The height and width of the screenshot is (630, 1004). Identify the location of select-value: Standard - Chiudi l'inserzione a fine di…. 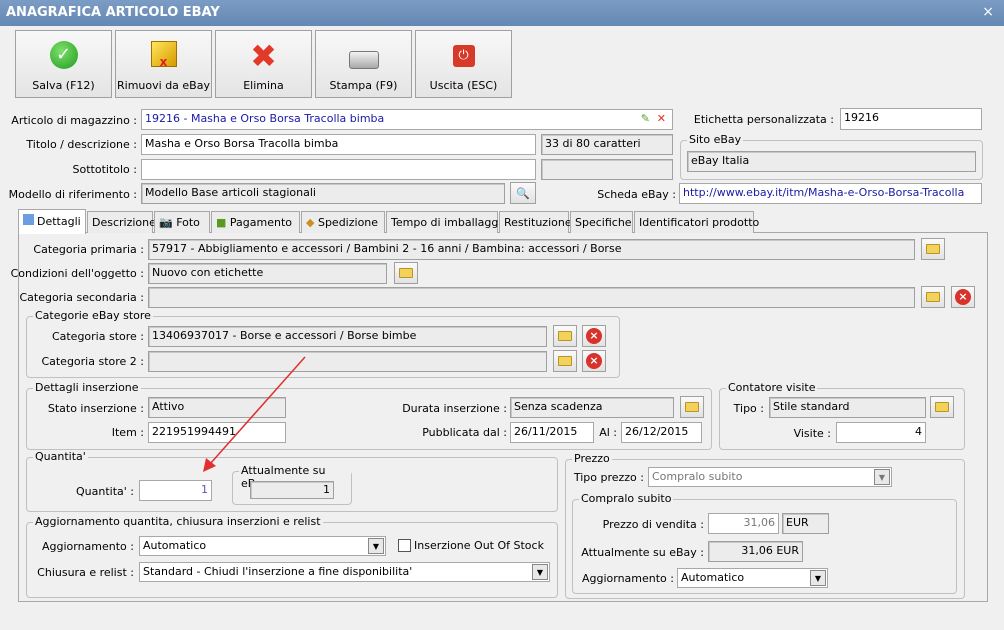
(278, 571).